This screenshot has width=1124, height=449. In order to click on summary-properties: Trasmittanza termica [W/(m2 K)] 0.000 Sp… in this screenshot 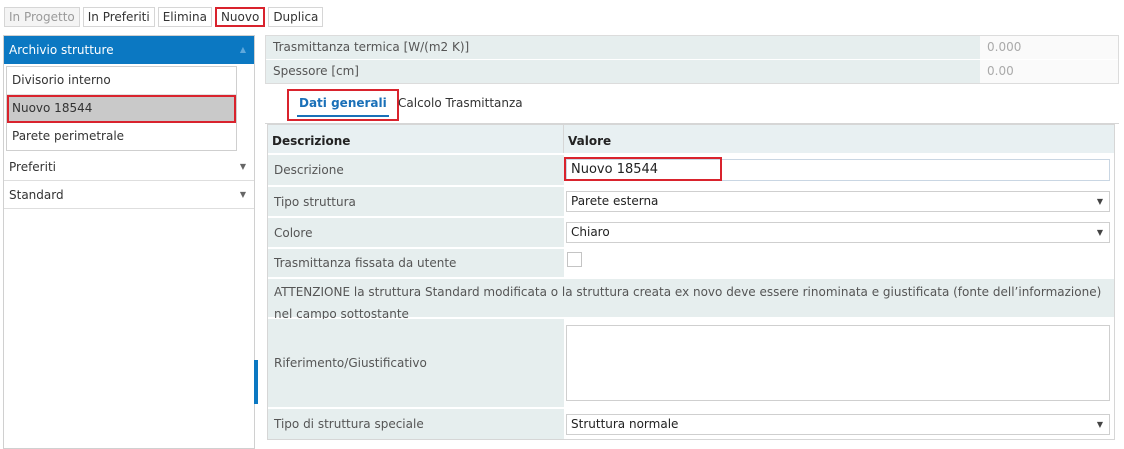, I will do `click(692, 59)`.